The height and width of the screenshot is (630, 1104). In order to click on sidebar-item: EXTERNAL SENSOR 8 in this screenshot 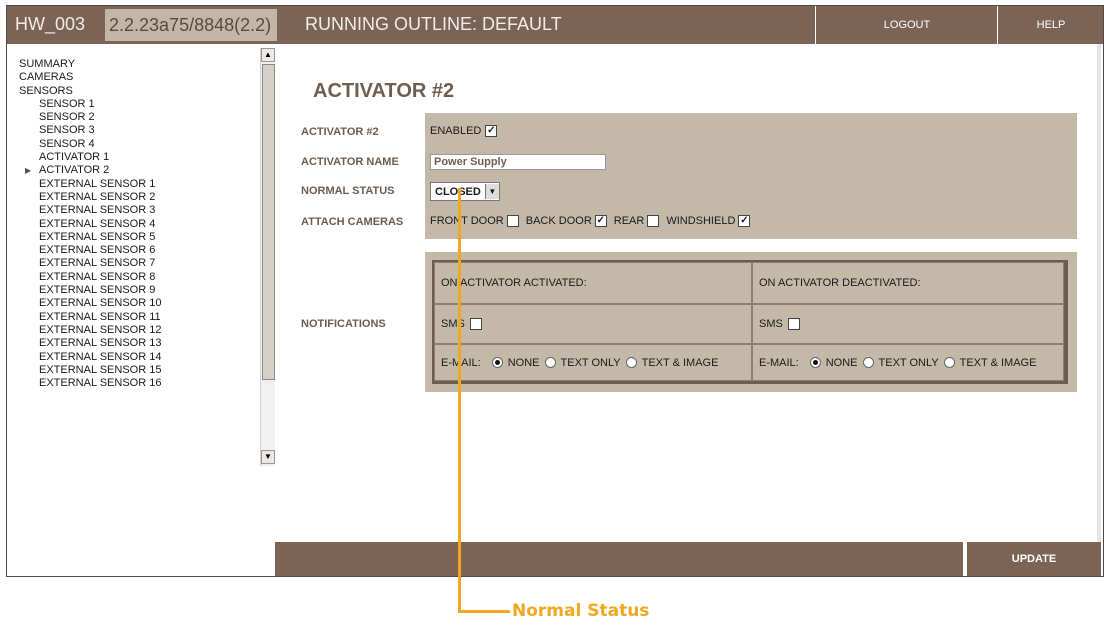, I will do `click(141, 277)`.